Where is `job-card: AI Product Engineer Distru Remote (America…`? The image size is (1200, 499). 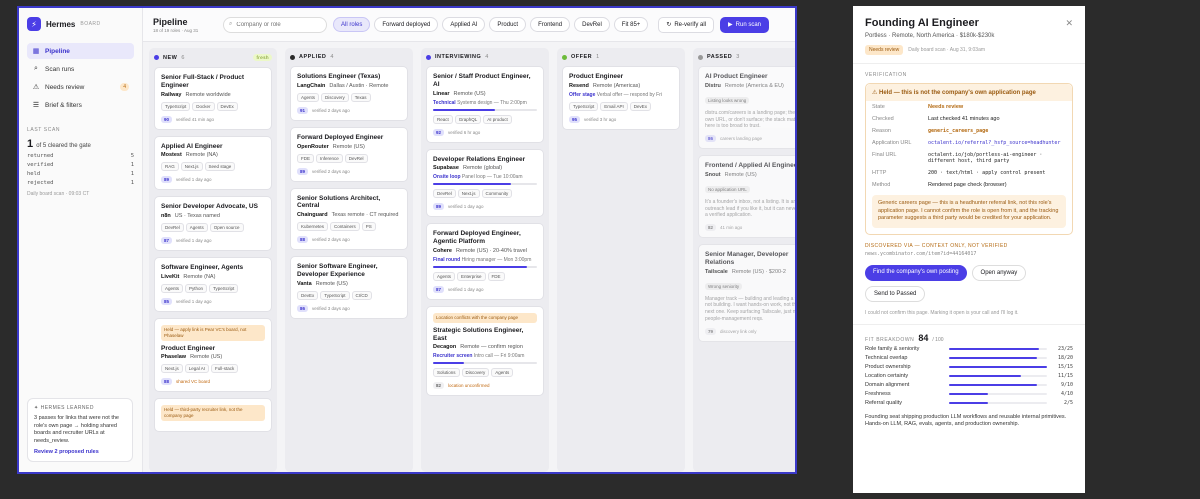 job-card: AI Product Engineer Distru Remote (America… is located at coordinates (747, 108).